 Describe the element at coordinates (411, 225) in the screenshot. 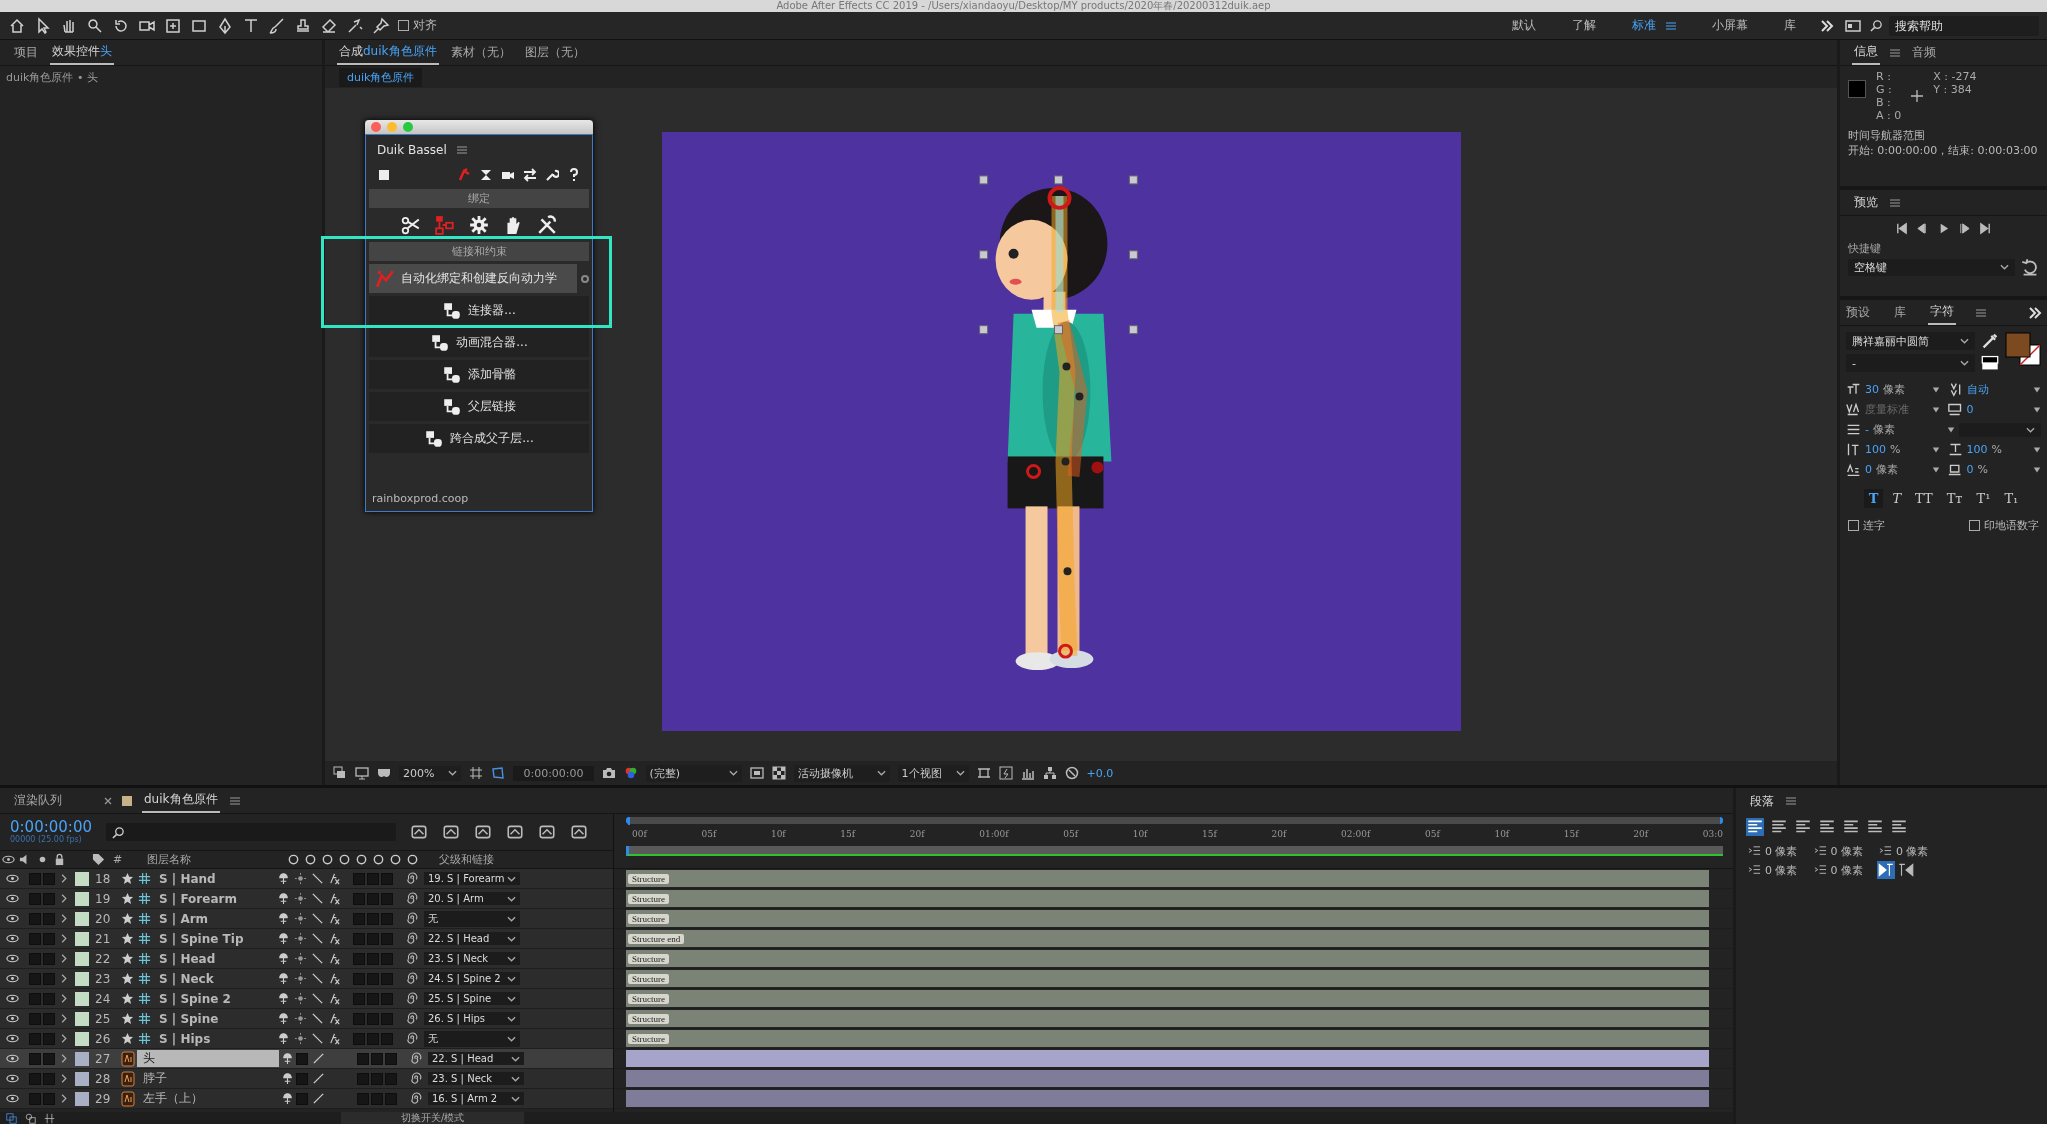

I see `scissors-icon` at that location.